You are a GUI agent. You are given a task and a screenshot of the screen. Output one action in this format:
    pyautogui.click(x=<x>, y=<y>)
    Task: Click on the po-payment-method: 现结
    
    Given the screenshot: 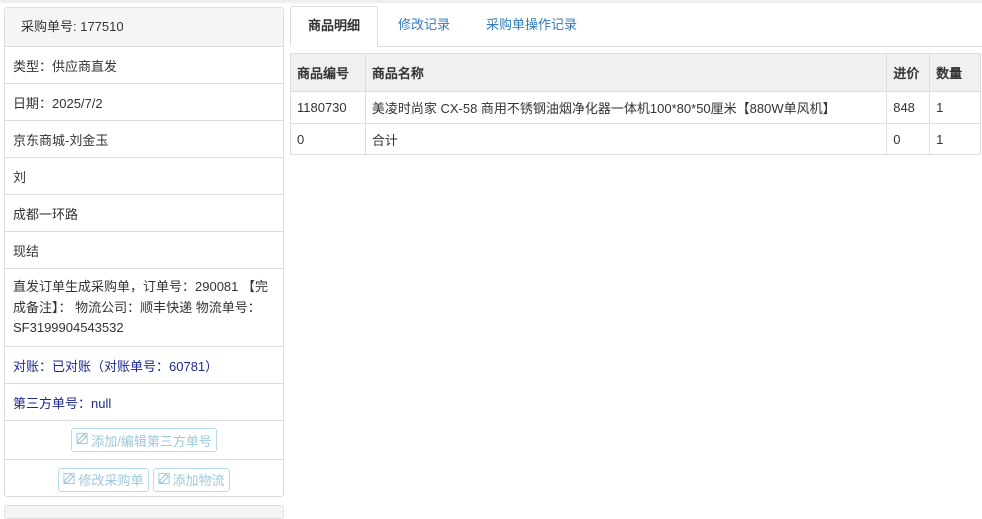 What is the action you would take?
    pyautogui.click(x=144, y=250)
    